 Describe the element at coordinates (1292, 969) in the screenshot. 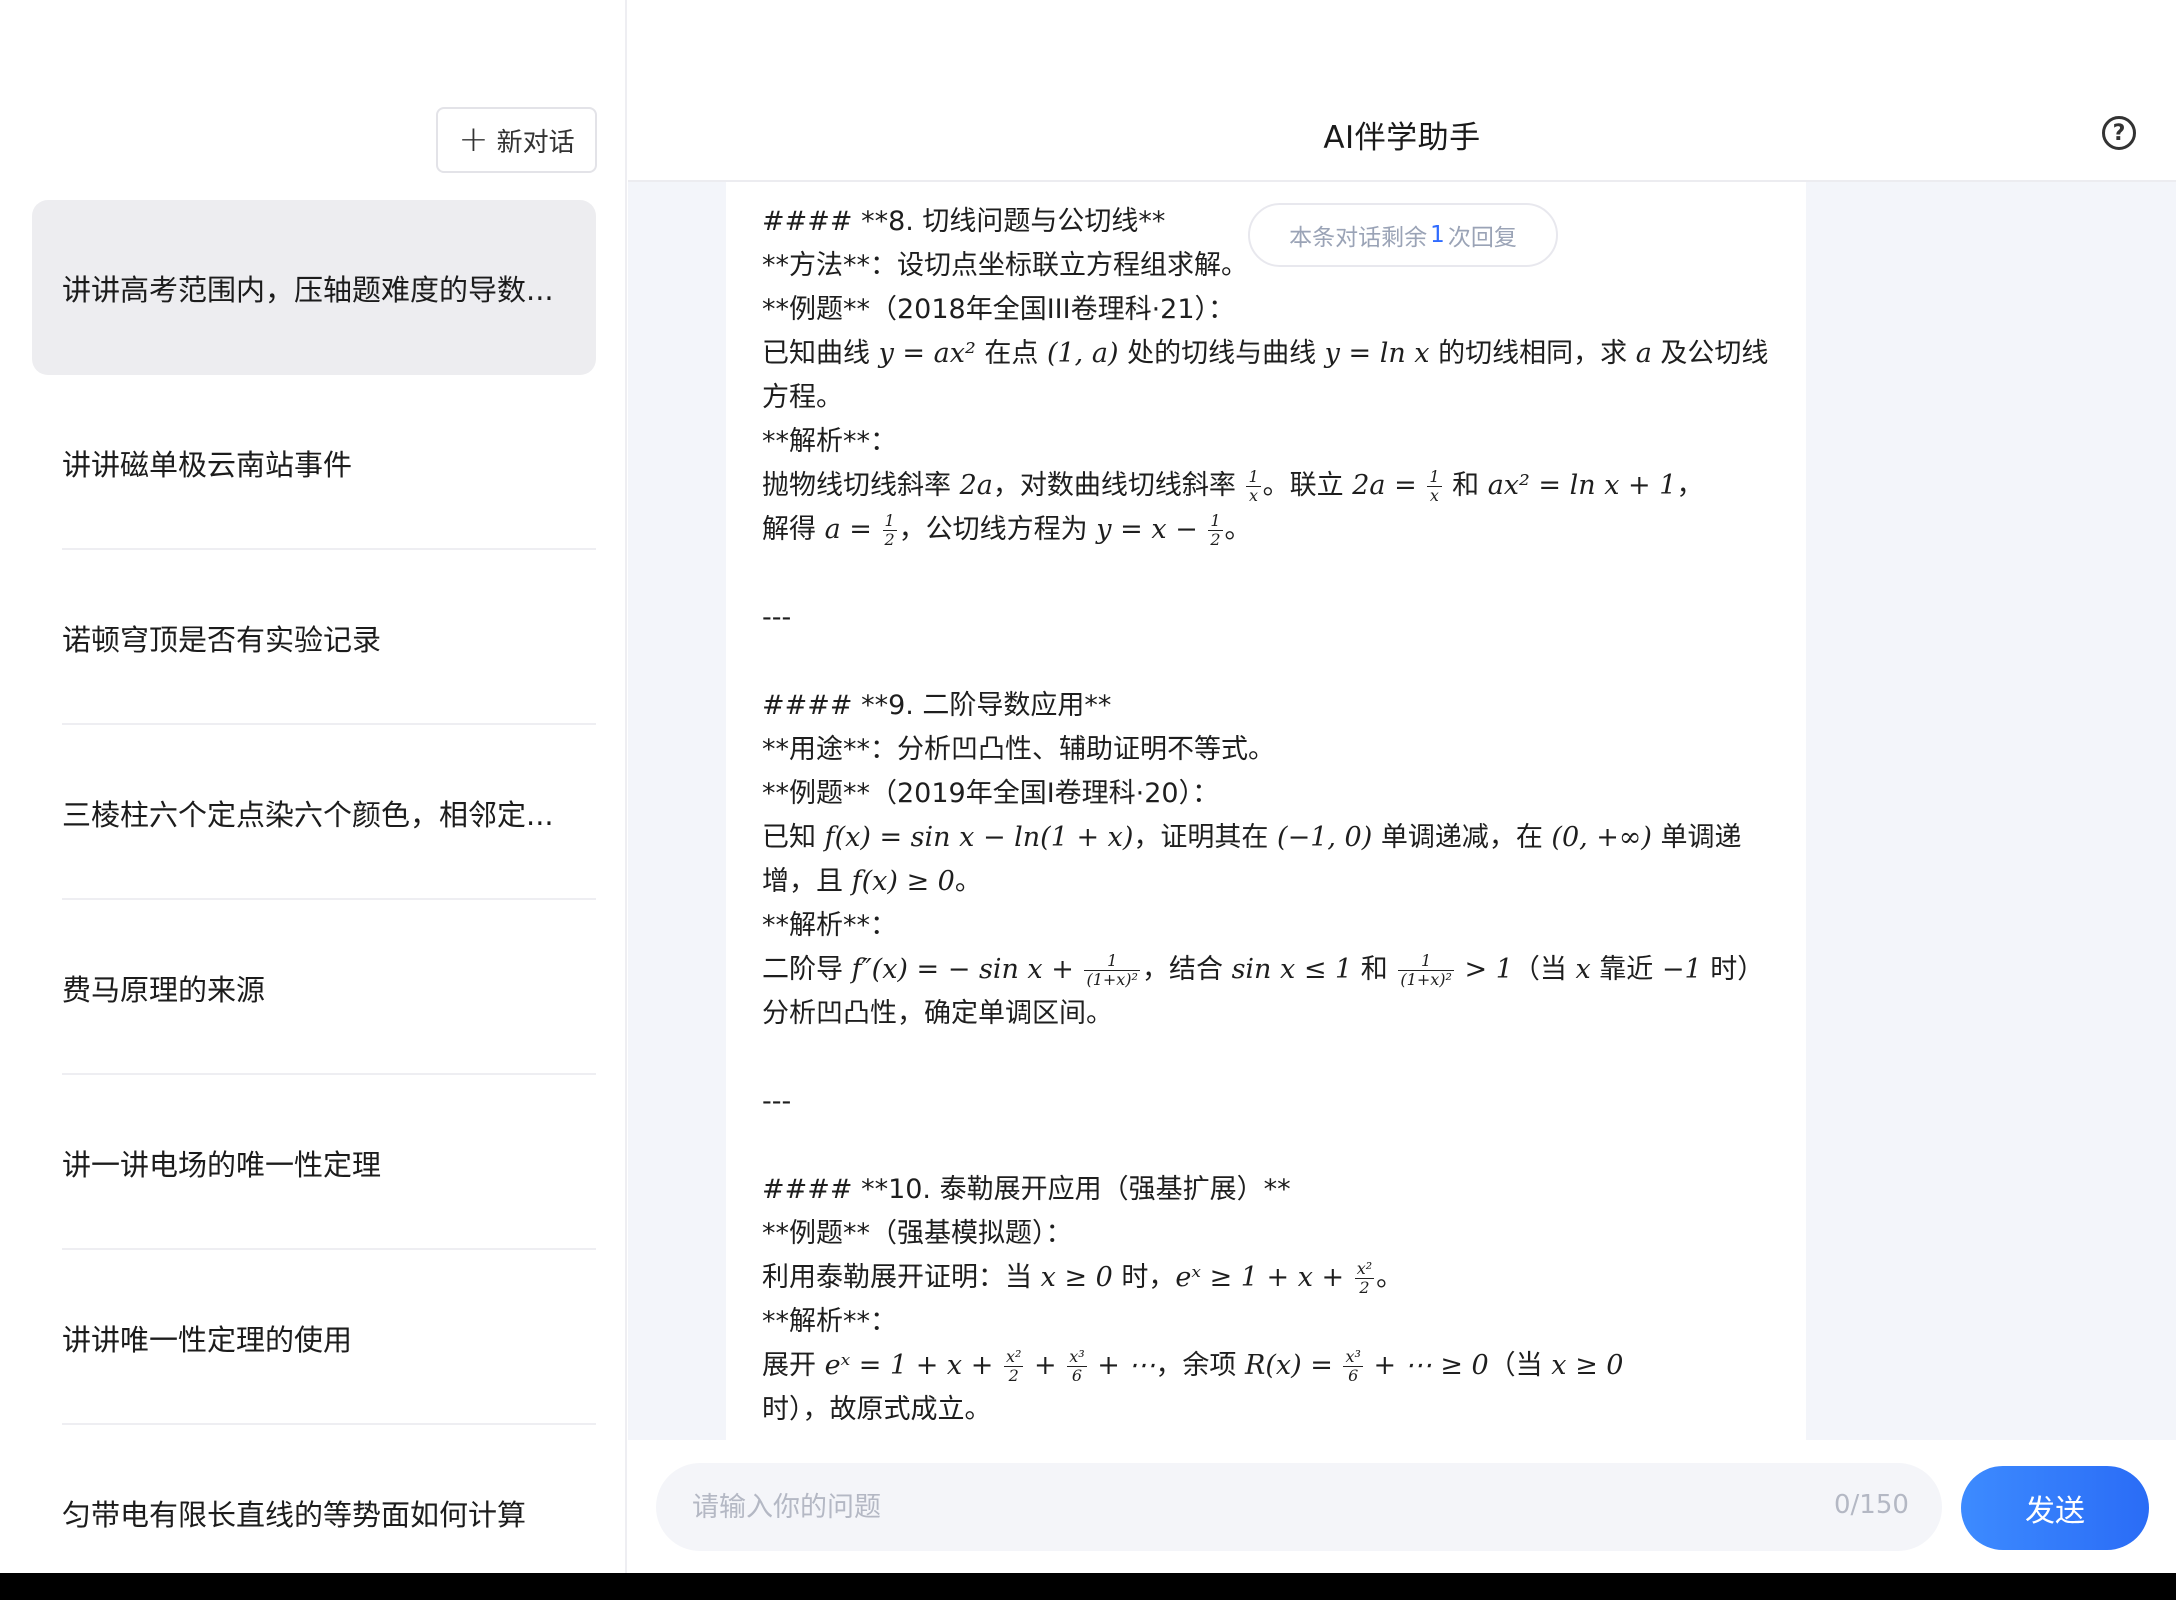

I see `math-expr: sin x ≤ 1` at that location.